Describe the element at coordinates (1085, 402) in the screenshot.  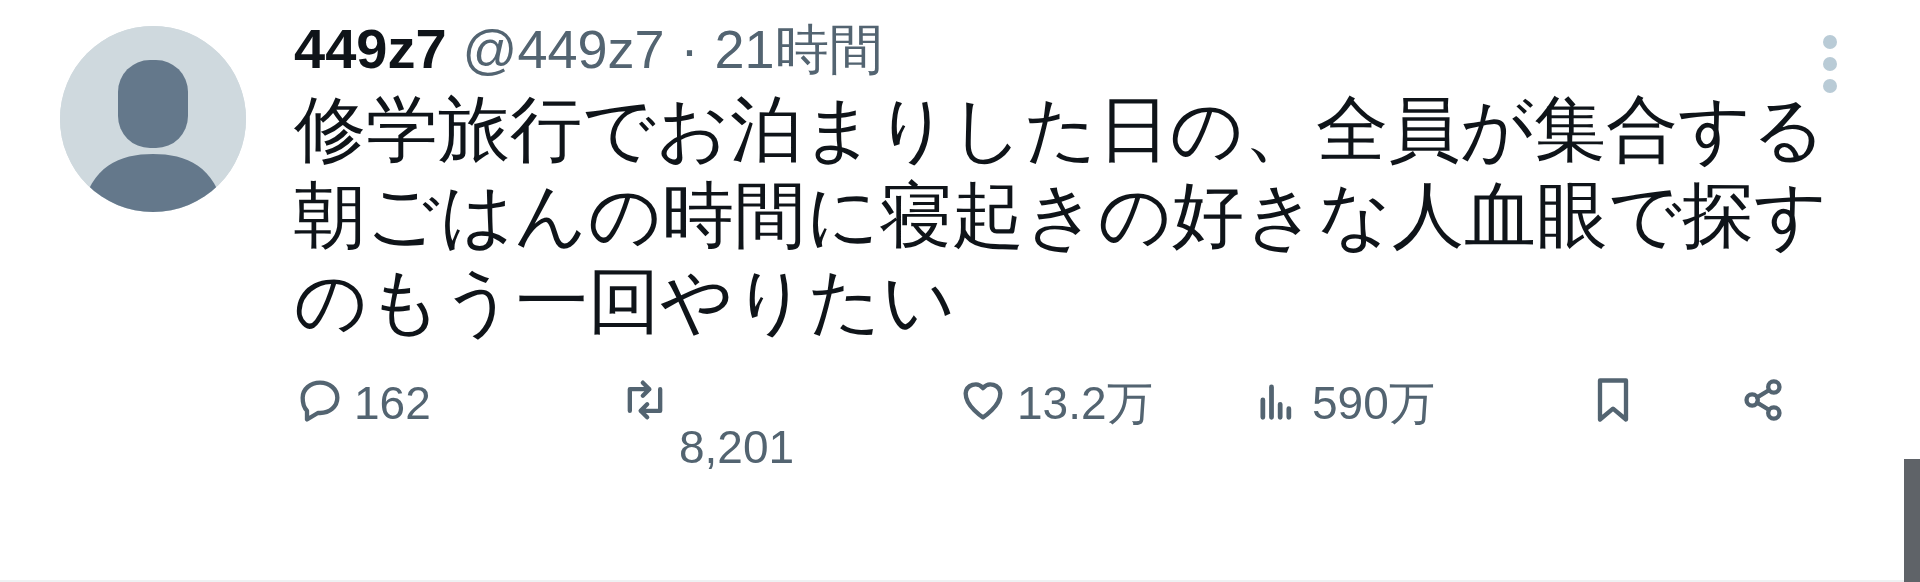
I see `count: 13.2万` at that location.